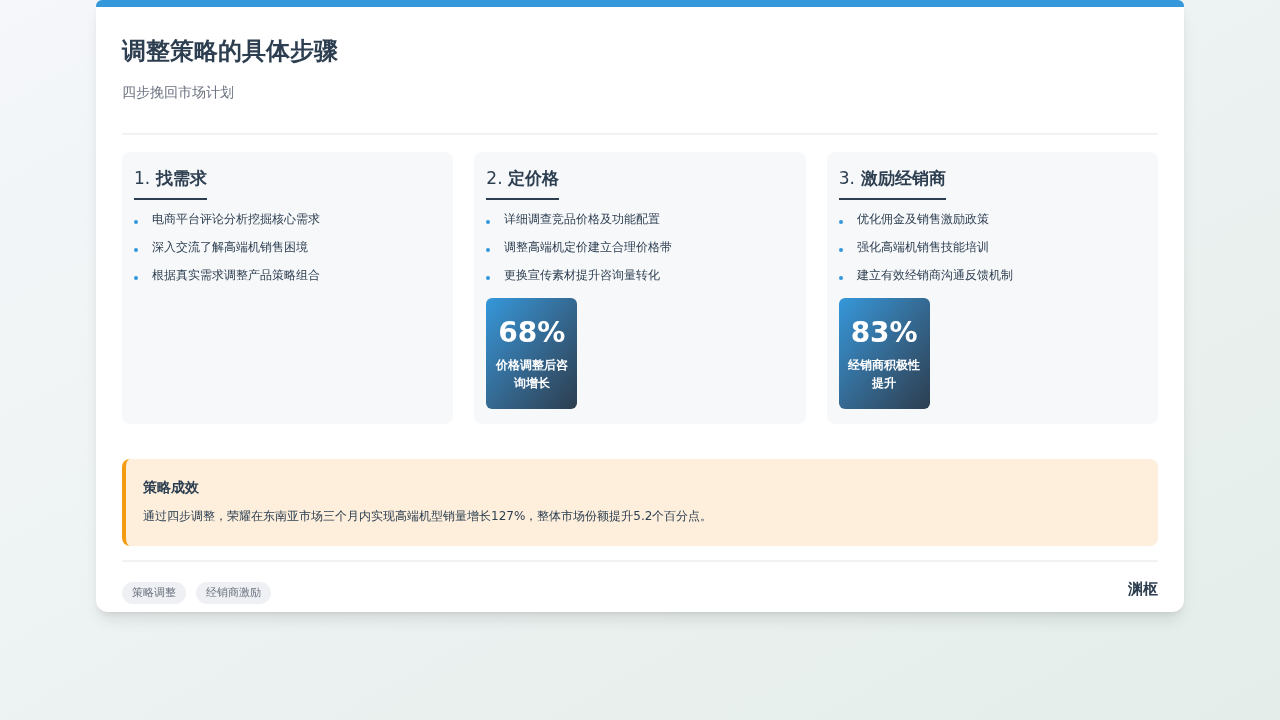 This screenshot has height=720, width=1280. I want to click on tag-chip: 策略调整, so click(154, 593).